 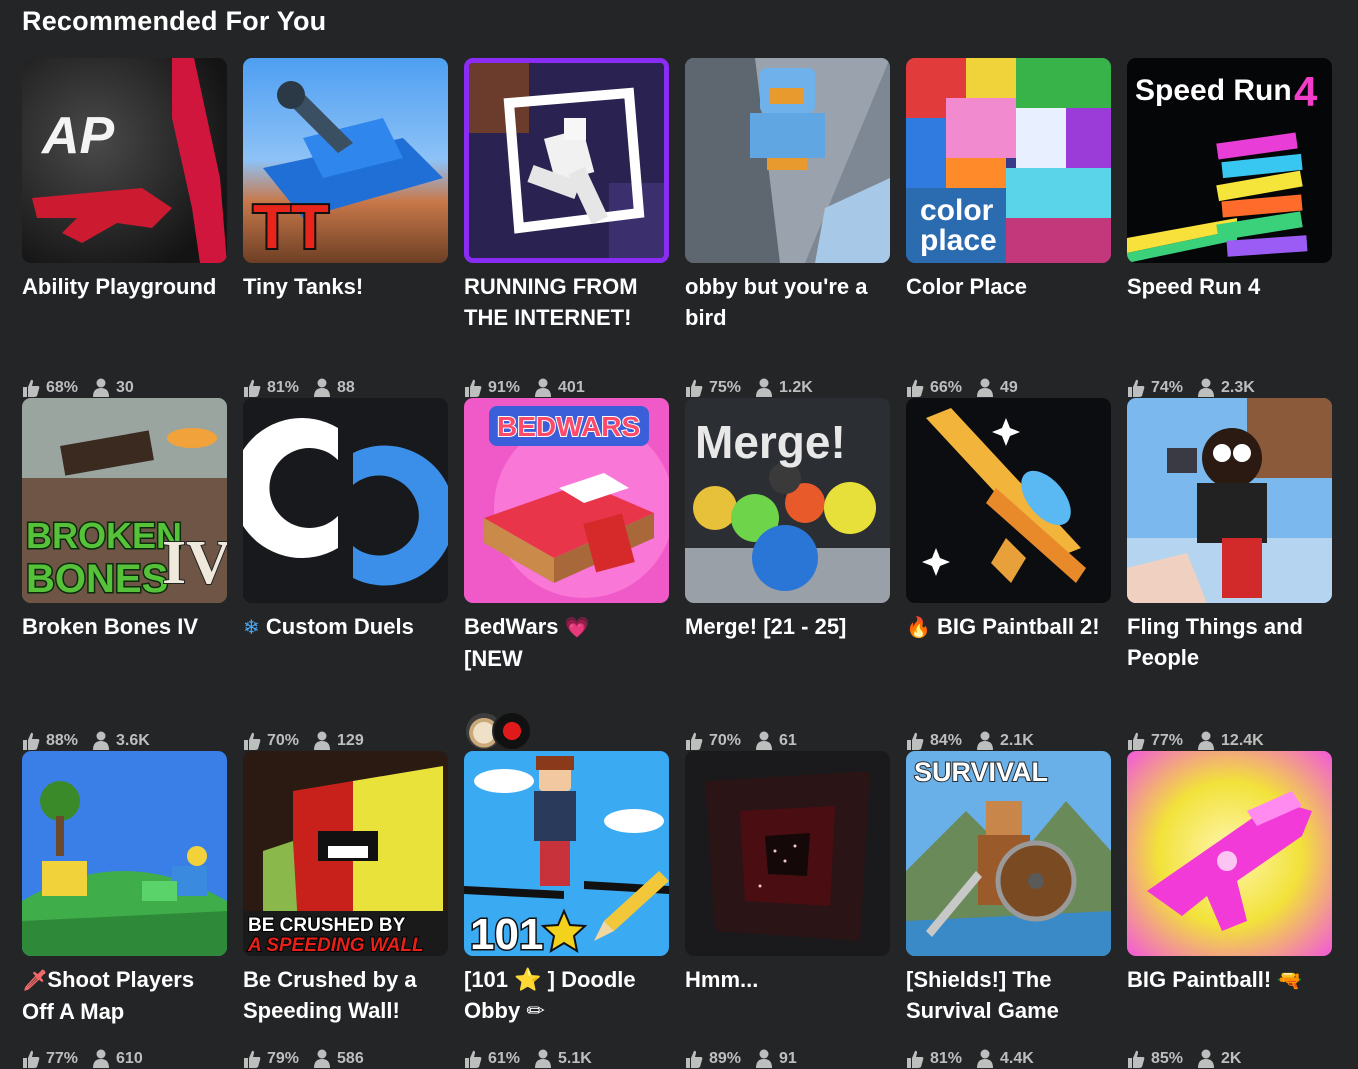 What do you see at coordinates (528, 1059) in the screenshot?
I see `game-stats: 61% 5.1K` at bounding box center [528, 1059].